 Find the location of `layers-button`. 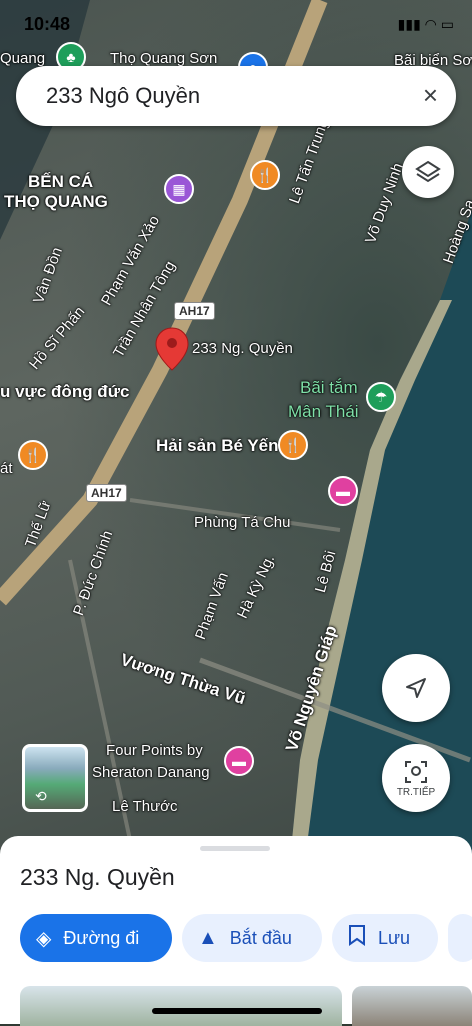

layers-button is located at coordinates (428, 172).